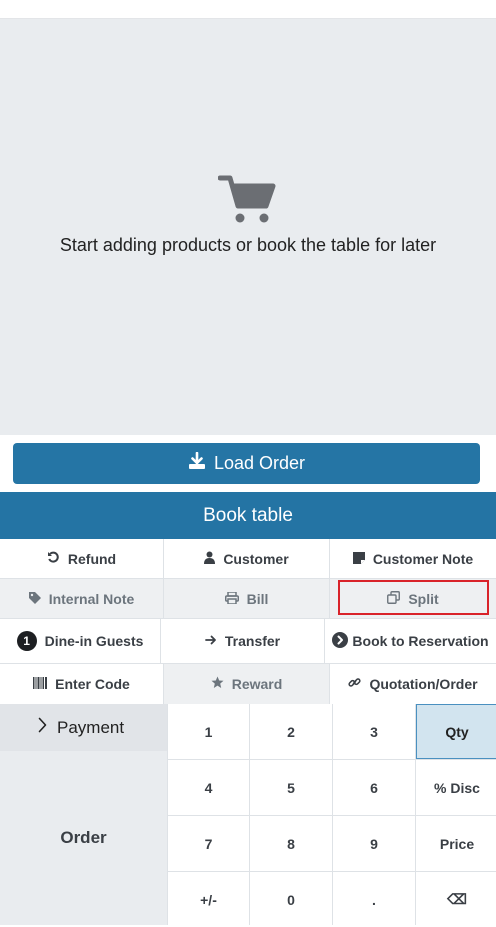 This screenshot has height=927, width=496. Describe the element at coordinates (26, 641) in the screenshot. I see `guest-count-badge: 1` at that location.